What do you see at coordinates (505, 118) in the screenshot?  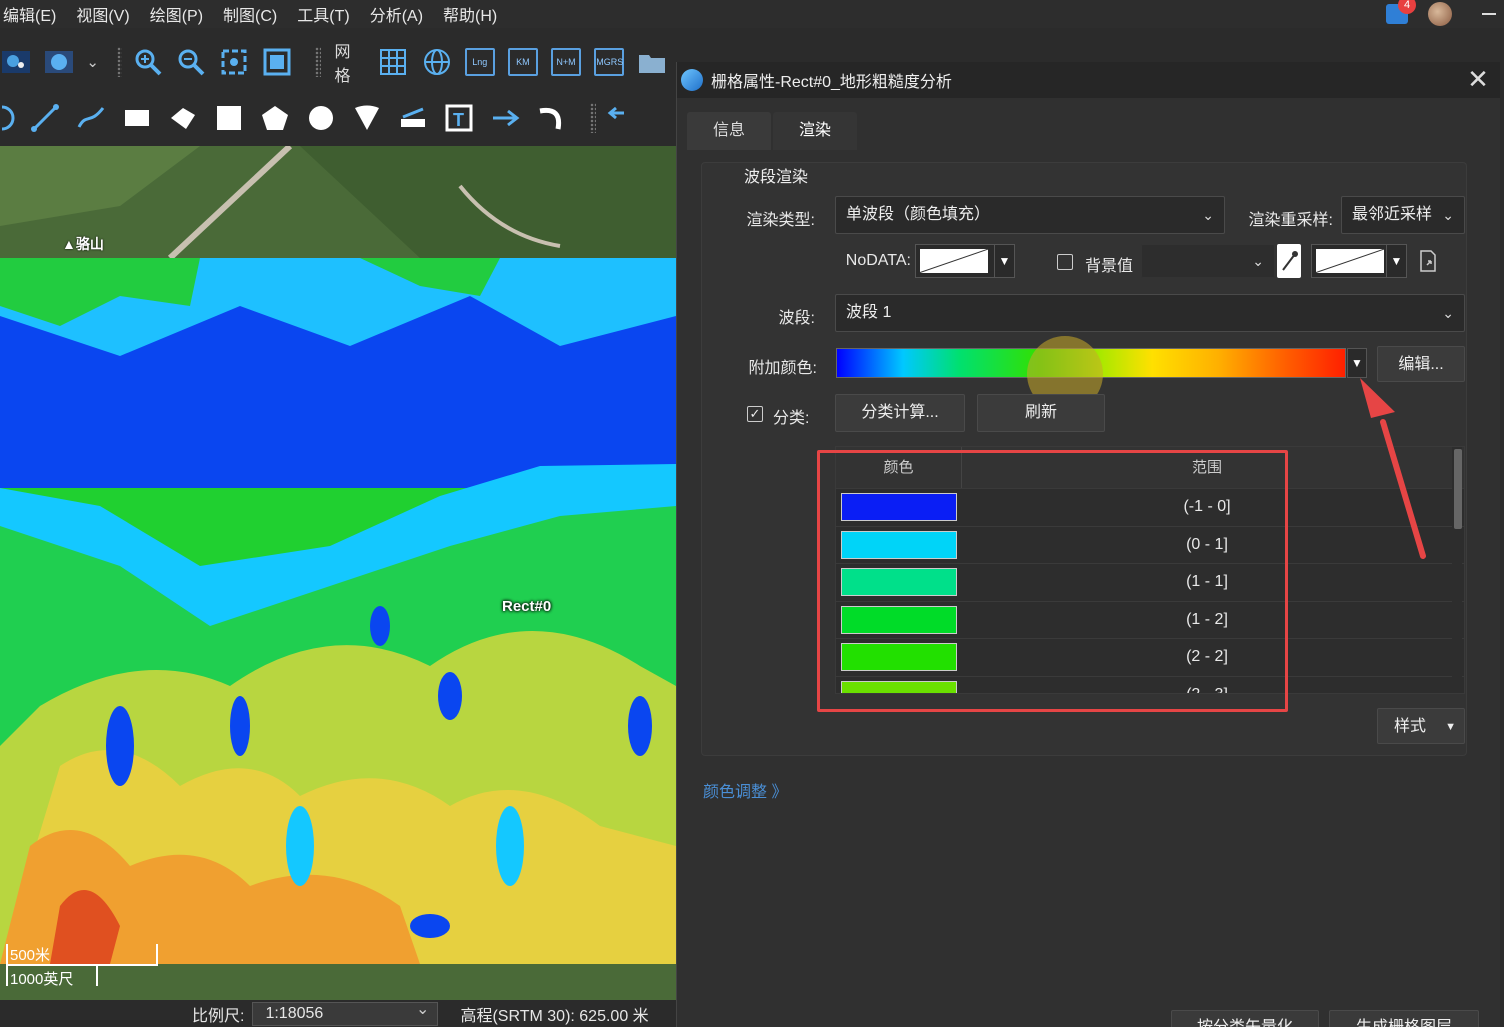 I see `arrow-right-icon` at bounding box center [505, 118].